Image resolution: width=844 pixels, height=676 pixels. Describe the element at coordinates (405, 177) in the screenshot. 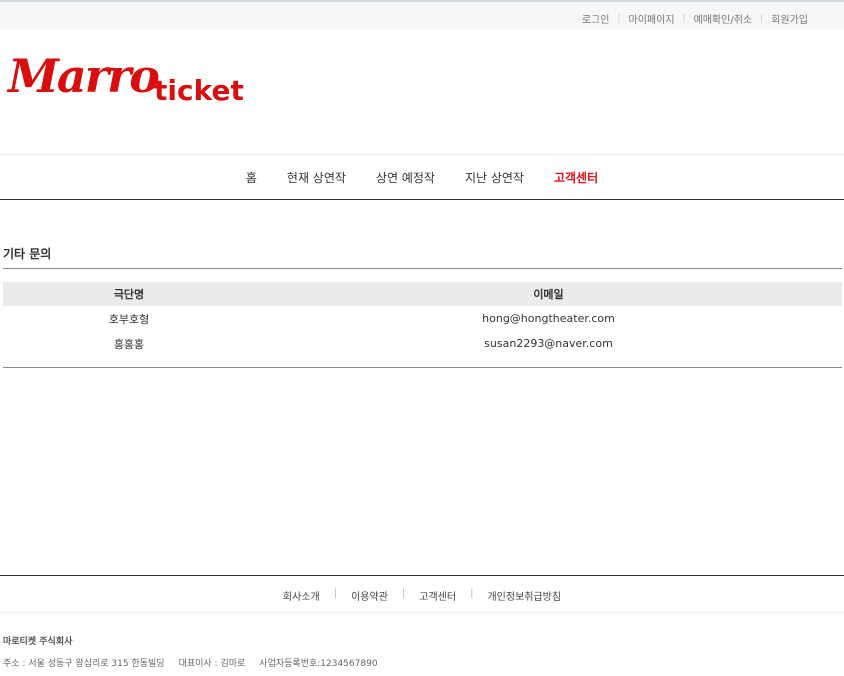

I see `nav-upcoming-shows: 상연 예정작` at that location.